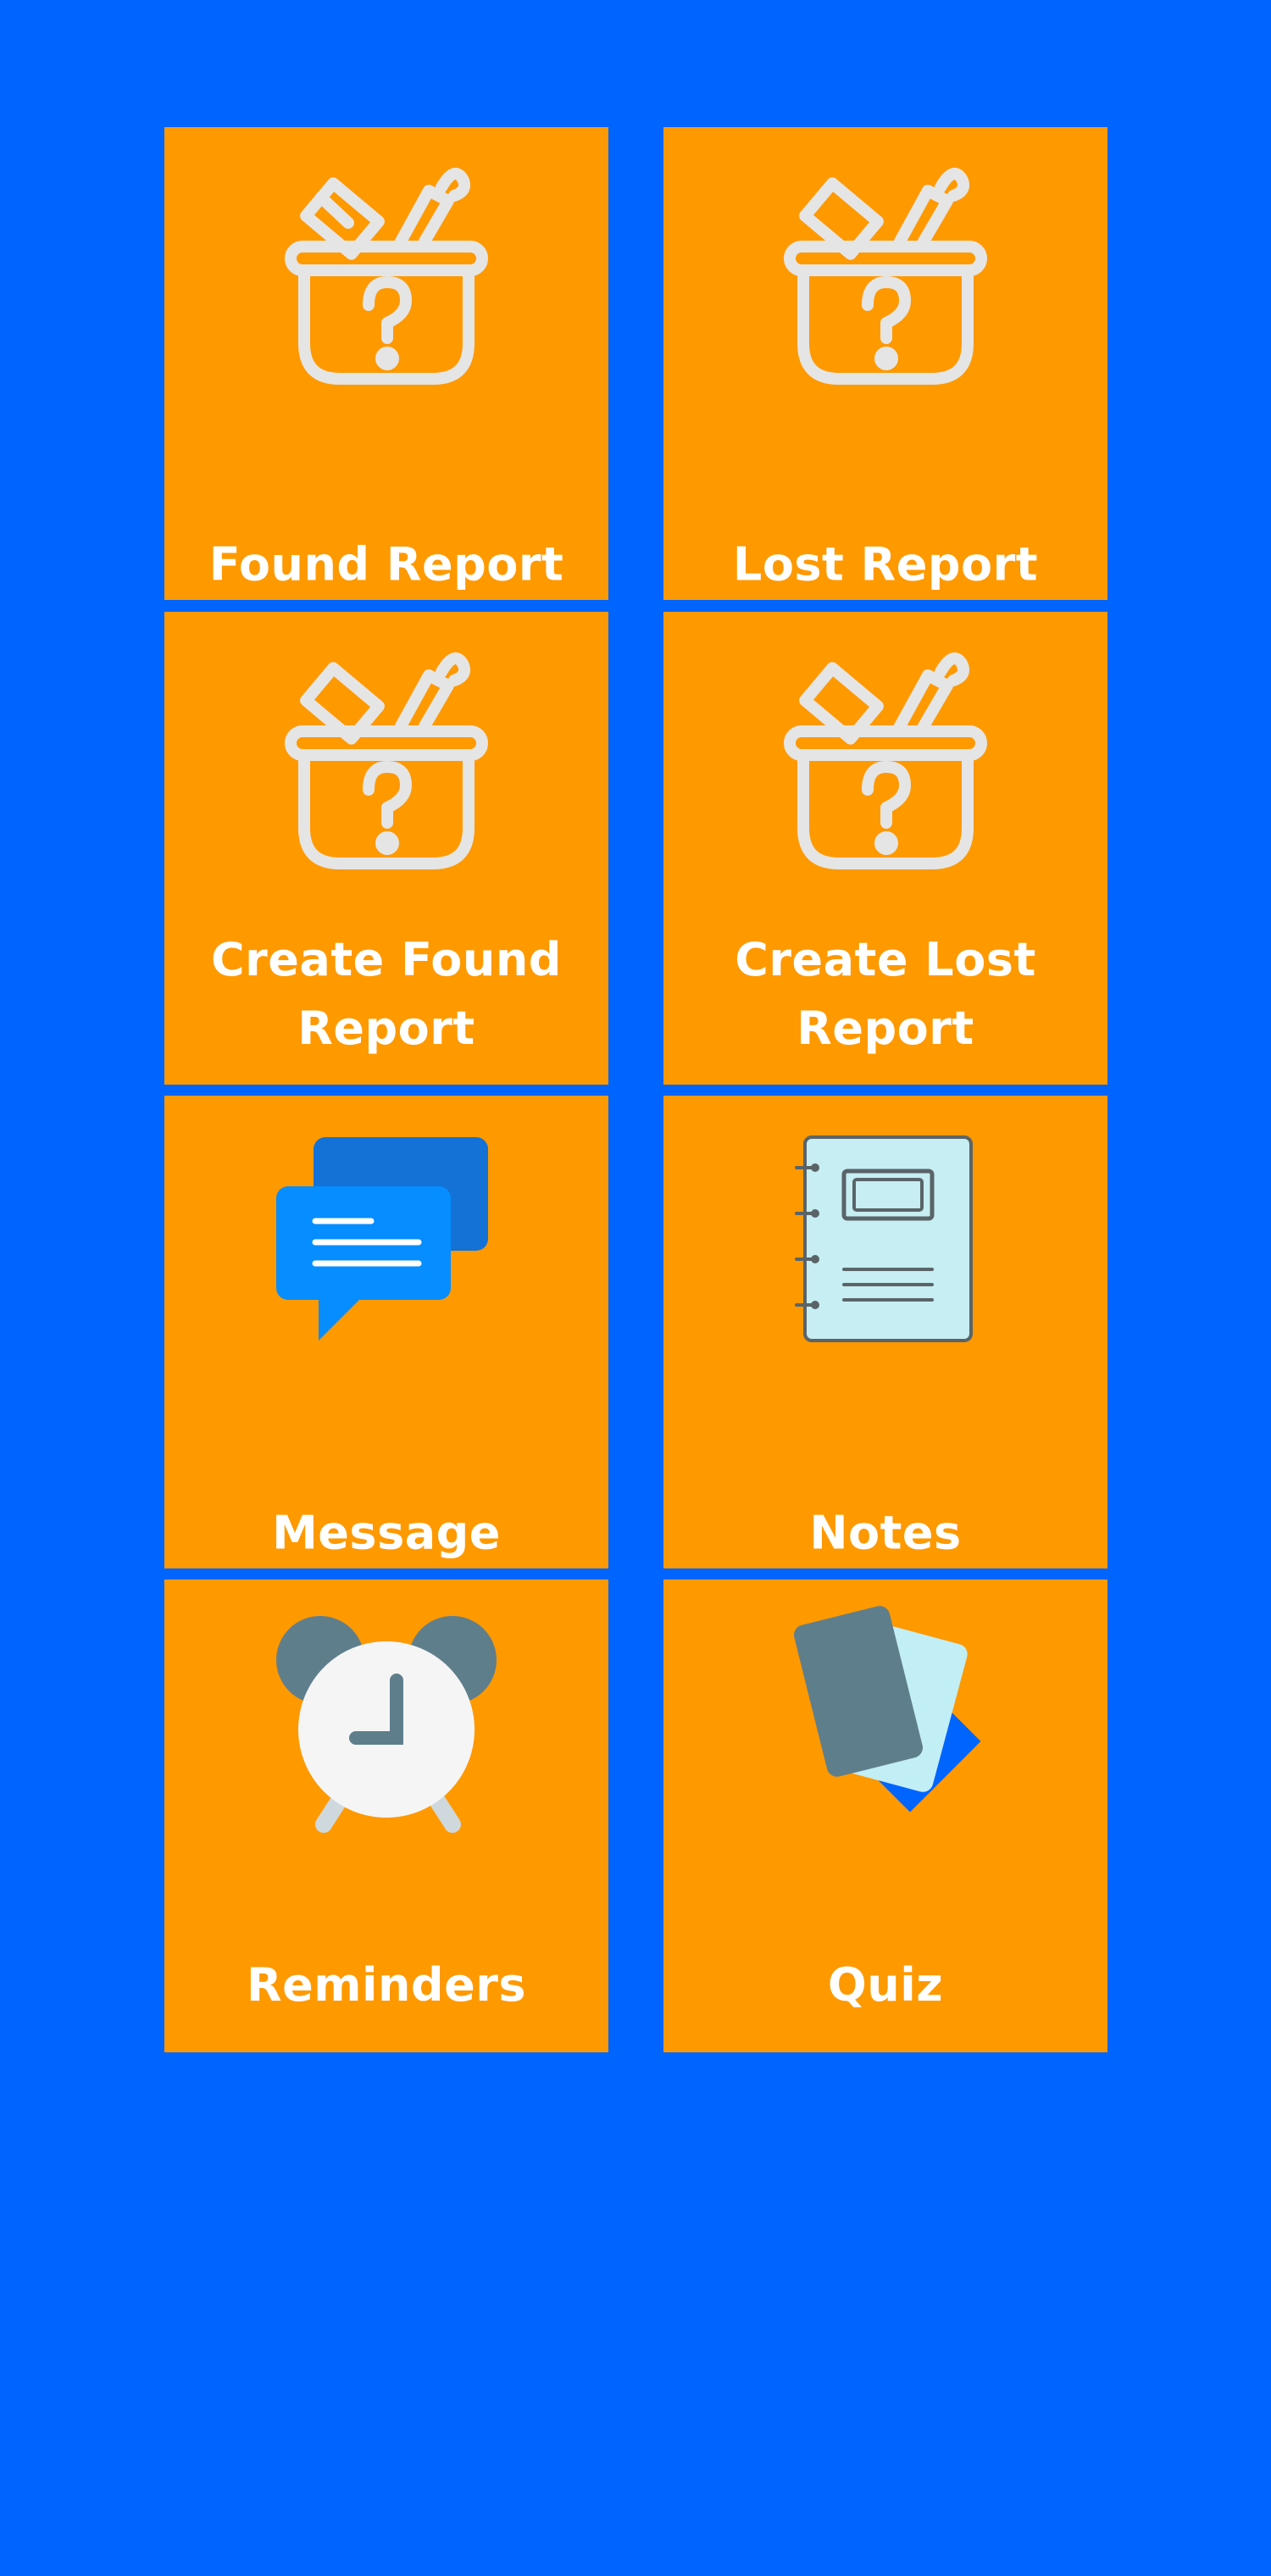  I want to click on tile-quiz: Quiz, so click(885, 1815).